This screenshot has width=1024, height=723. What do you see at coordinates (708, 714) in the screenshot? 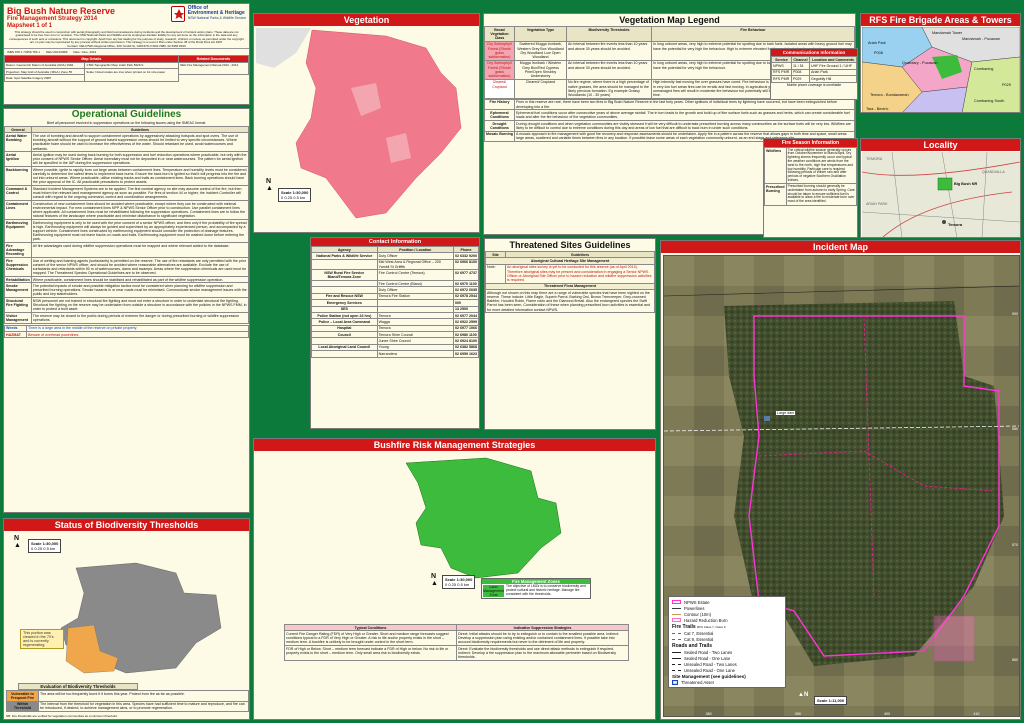
I see `grid-x-1: 380` at bounding box center [708, 714].